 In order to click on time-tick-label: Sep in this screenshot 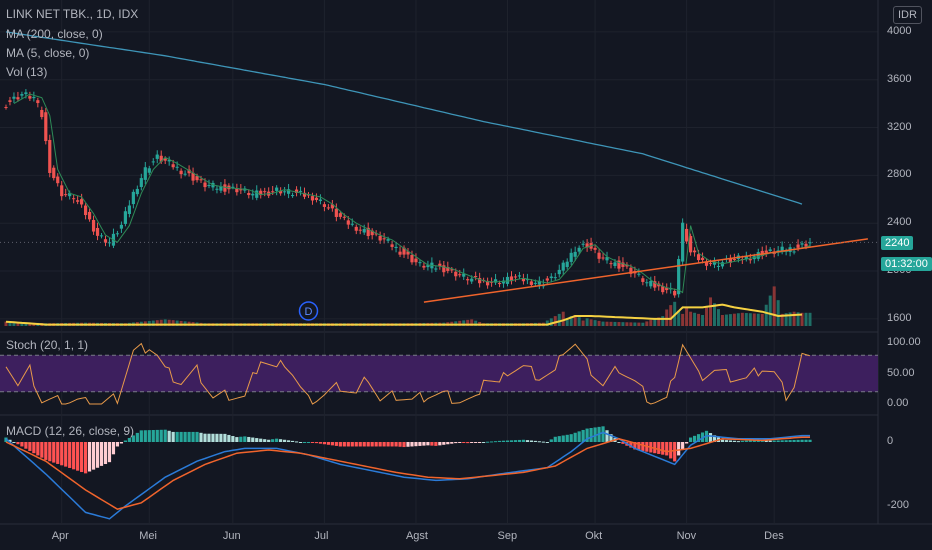, I will do `click(507, 536)`.